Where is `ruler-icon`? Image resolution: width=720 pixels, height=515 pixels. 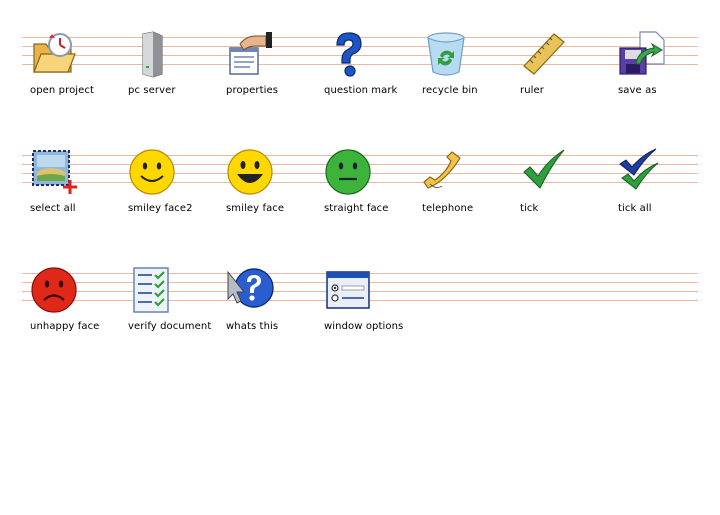
ruler-icon is located at coordinates (544, 54).